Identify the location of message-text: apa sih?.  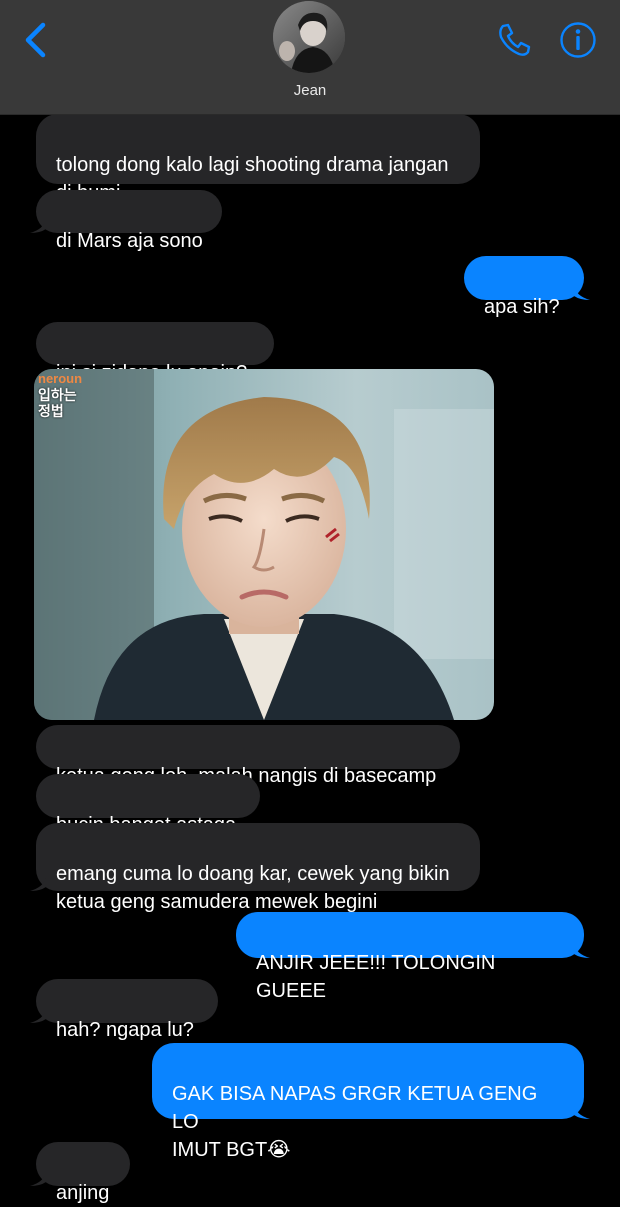
(522, 307).